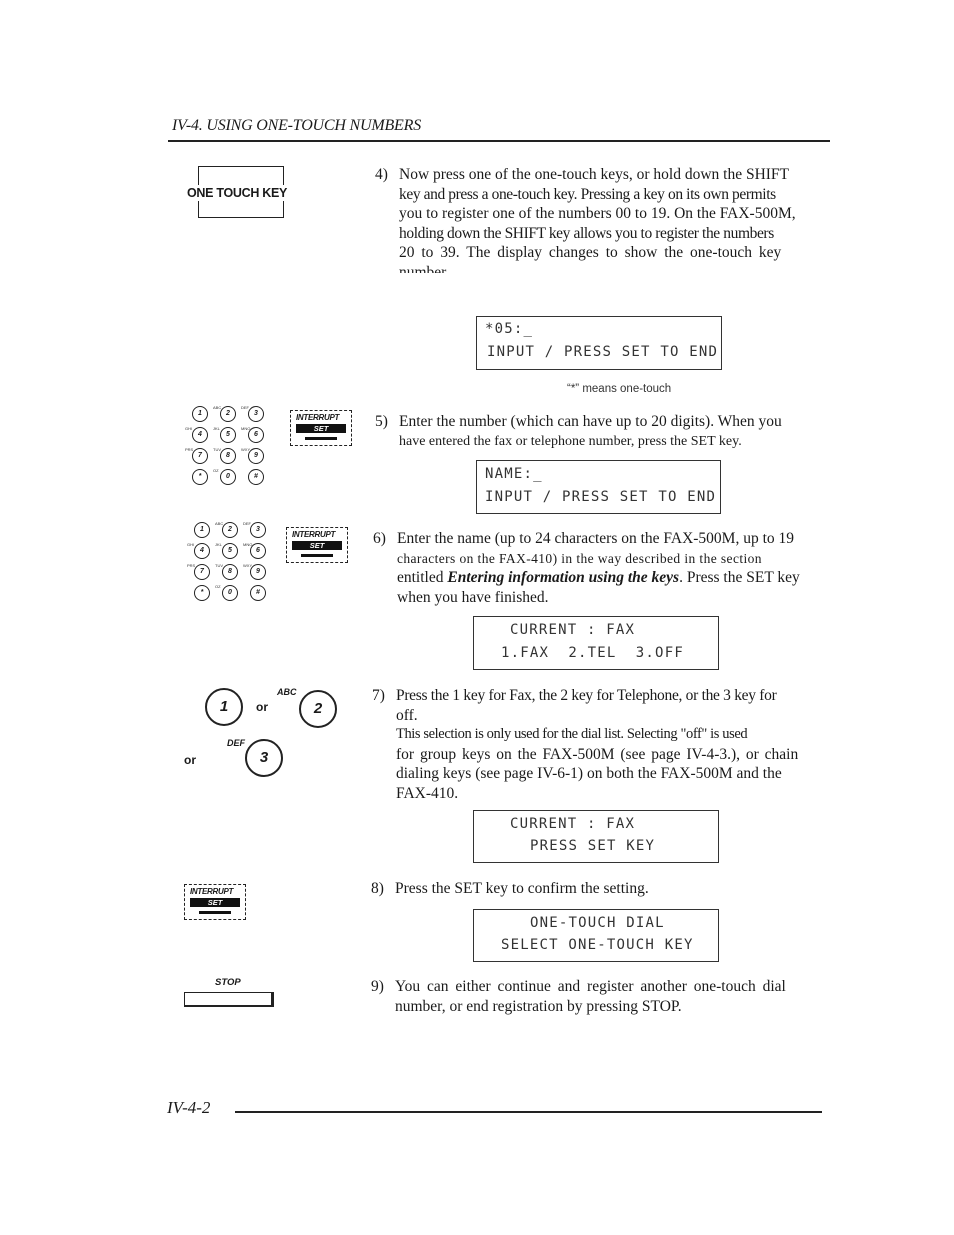 The image size is (954, 1235). What do you see at coordinates (563, 577) in the screenshot?
I see `section-reference: Entering information using the keys` at bounding box center [563, 577].